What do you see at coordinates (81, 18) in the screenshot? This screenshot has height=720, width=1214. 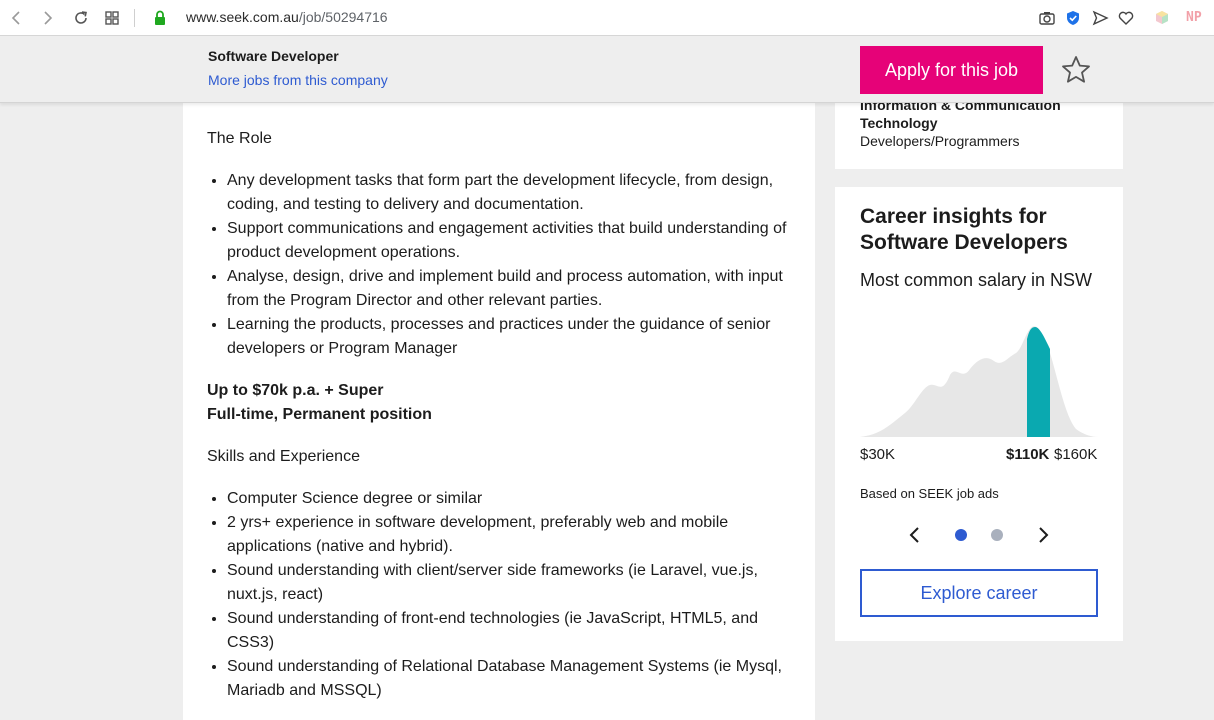 I see `reload-icon` at bounding box center [81, 18].